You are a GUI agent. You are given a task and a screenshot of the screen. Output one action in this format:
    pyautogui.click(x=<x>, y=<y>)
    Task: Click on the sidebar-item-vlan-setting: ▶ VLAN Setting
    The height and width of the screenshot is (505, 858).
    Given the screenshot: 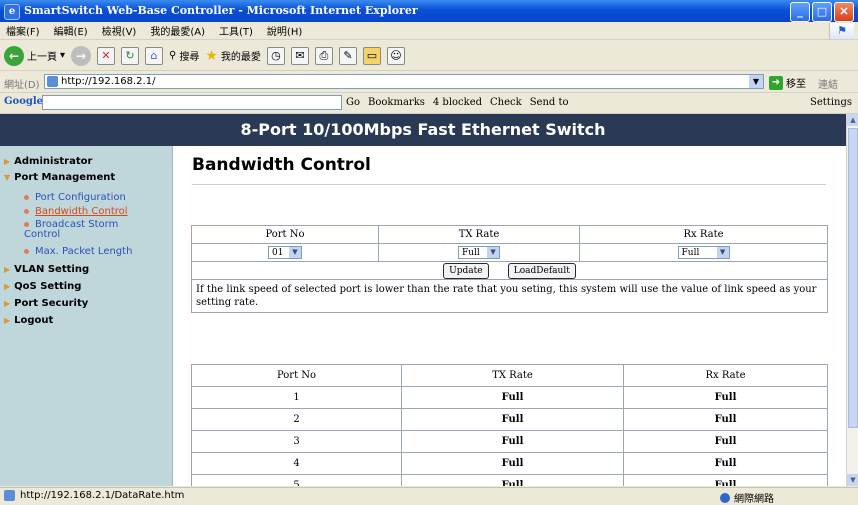 What is the action you would take?
    pyautogui.click(x=46, y=269)
    